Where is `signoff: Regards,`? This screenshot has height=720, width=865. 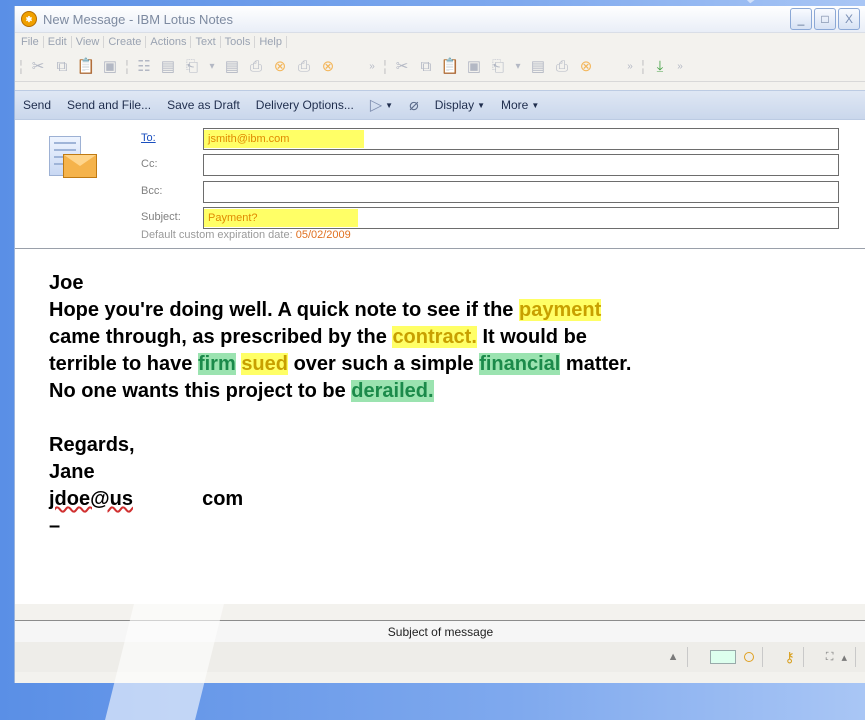
signoff: Regards, is located at coordinates (92, 445).